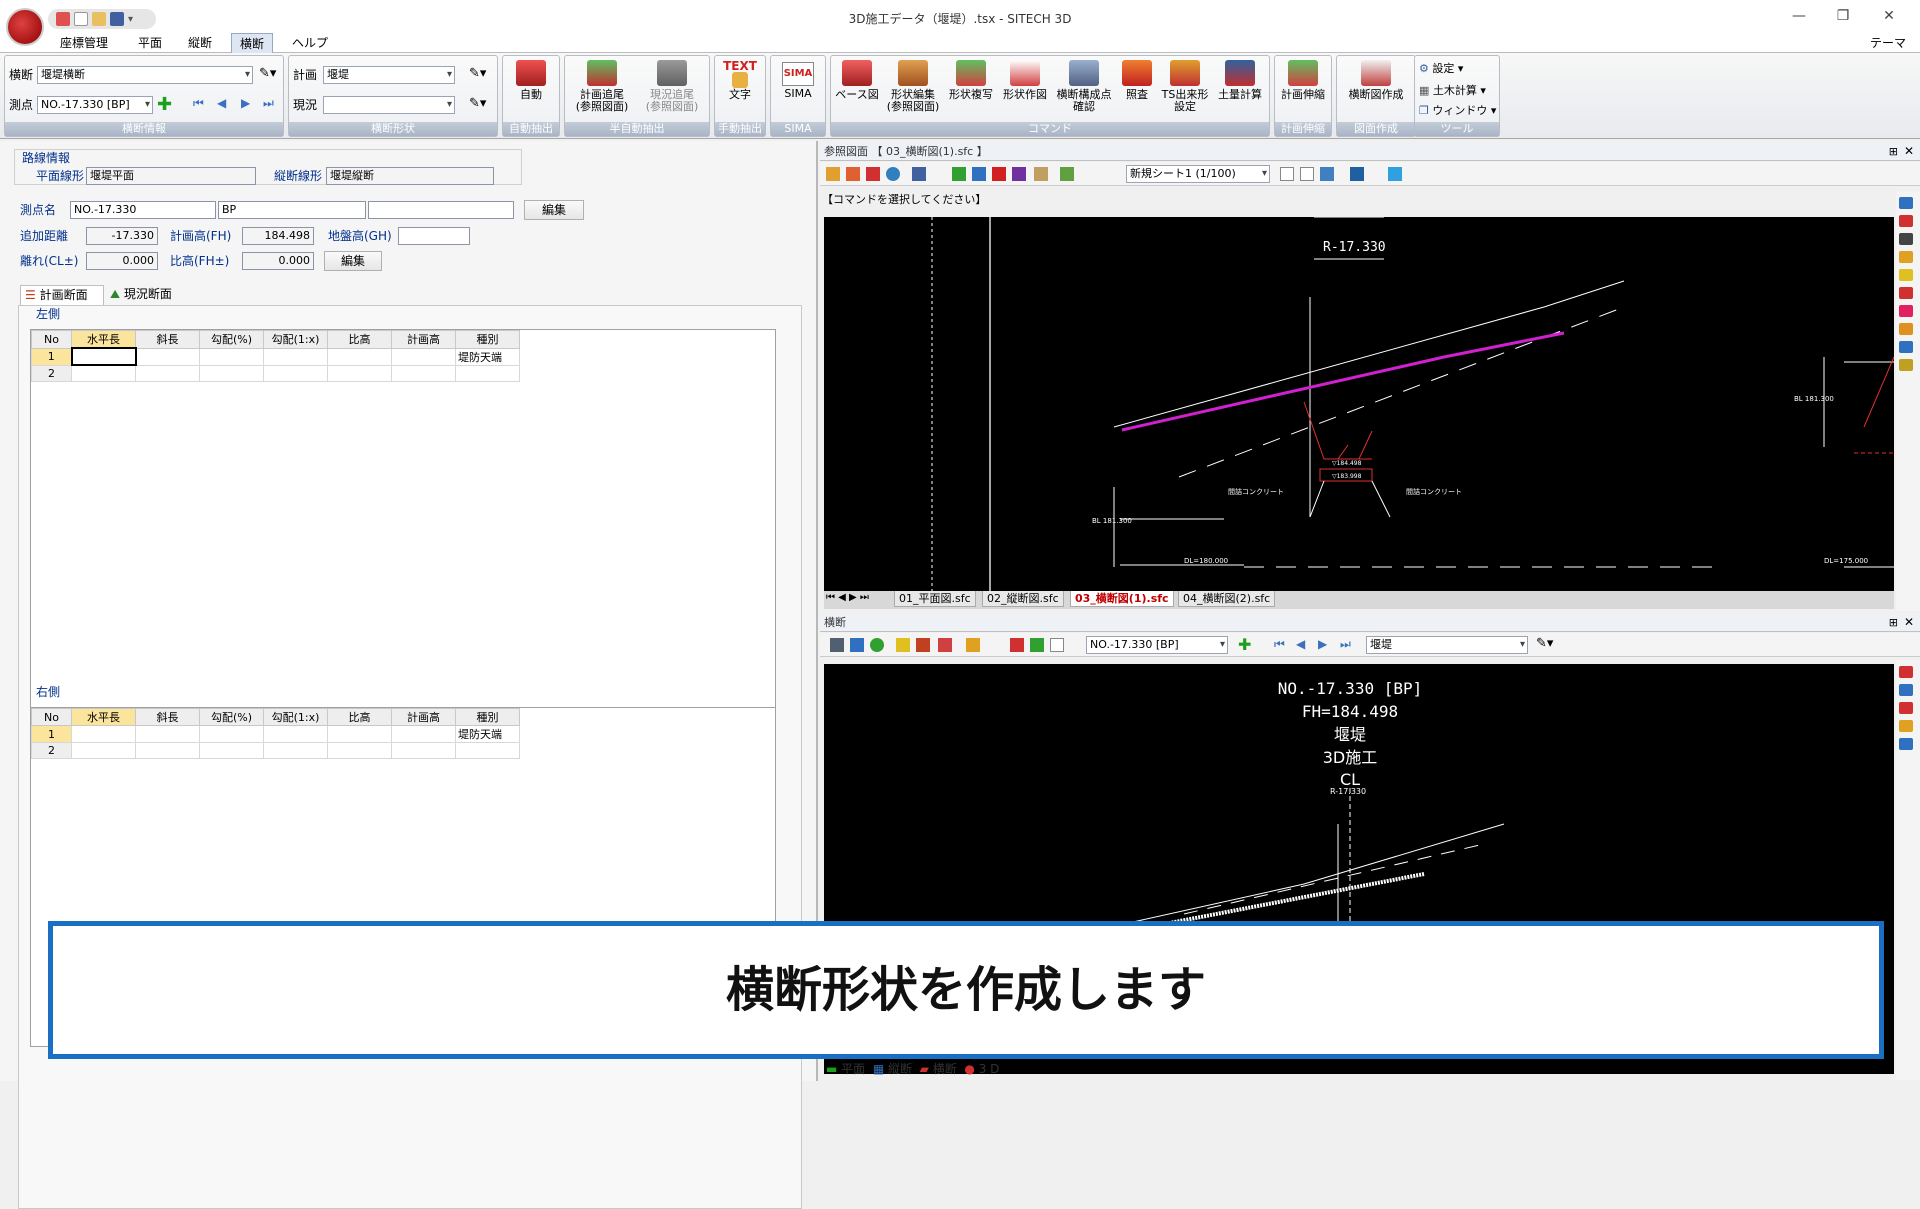  I want to click on station-bp-field: BP, so click(292, 210).